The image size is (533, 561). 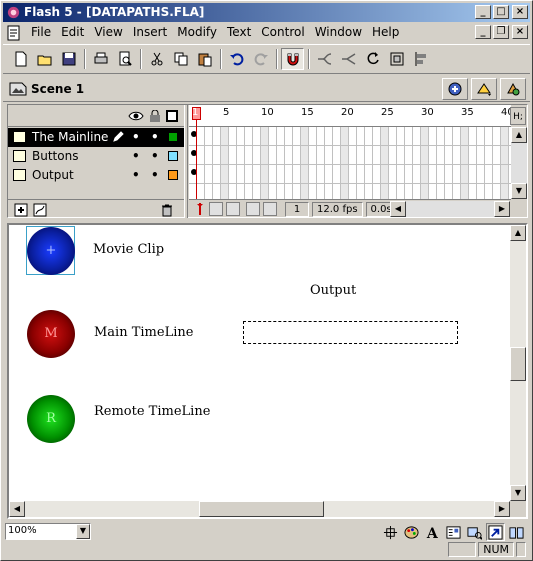 I want to click on frames-area: 1 5 10 15 20 25 30 35 40, so click(x=350, y=152).